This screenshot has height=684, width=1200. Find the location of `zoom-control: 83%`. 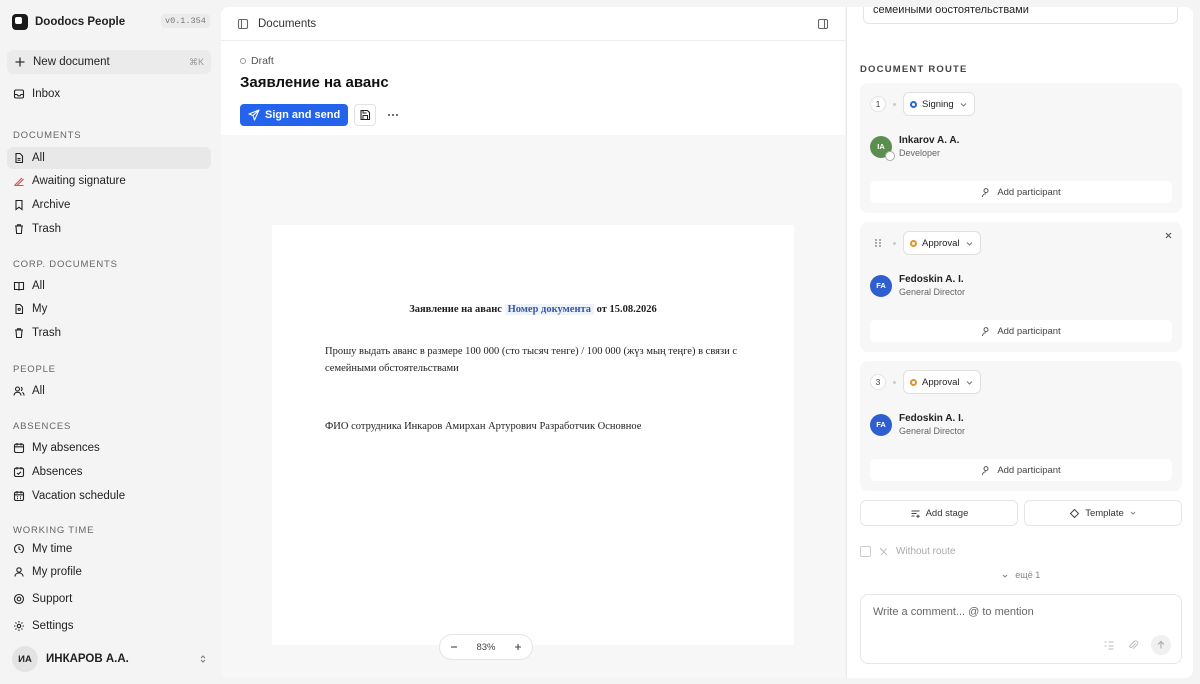

zoom-control: 83% is located at coordinates (486, 647).